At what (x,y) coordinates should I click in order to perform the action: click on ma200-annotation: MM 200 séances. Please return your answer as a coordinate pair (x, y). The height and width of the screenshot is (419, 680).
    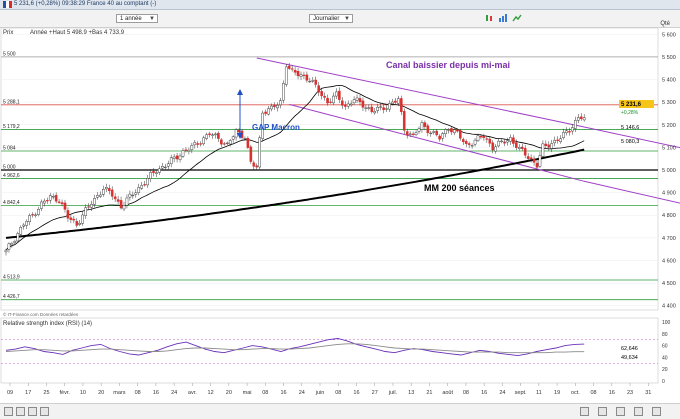
    Looking at the image, I should click on (459, 188).